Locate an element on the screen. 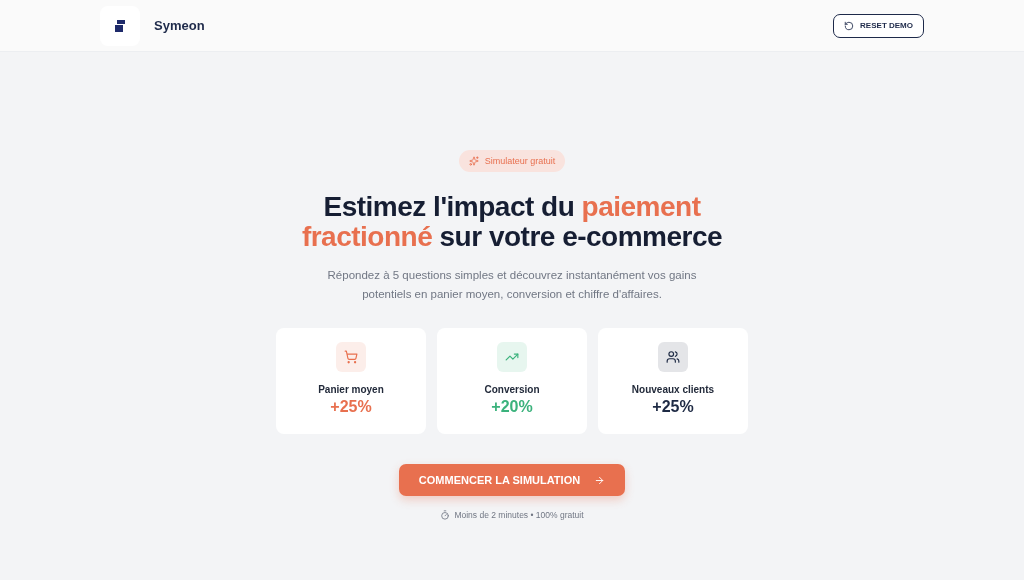 The width and height of the screenshot is (1024, 580). logo-icon is located at coordinates (120, 25).